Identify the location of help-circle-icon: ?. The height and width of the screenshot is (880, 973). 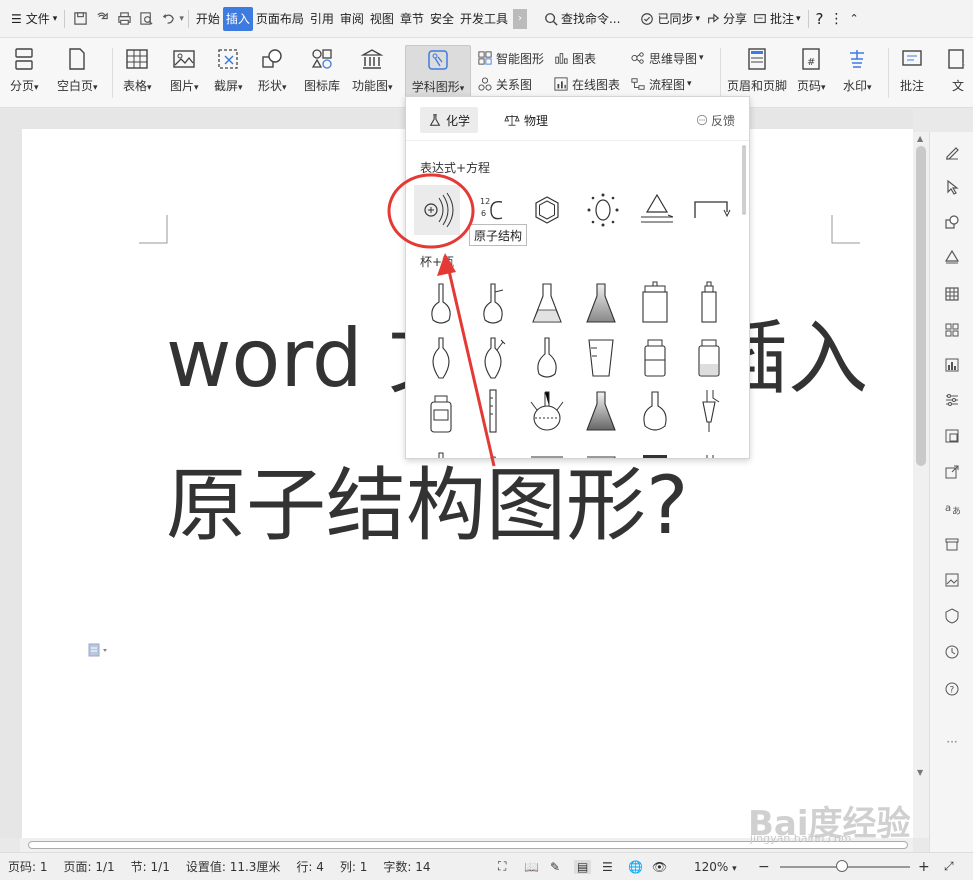
(952, 689).